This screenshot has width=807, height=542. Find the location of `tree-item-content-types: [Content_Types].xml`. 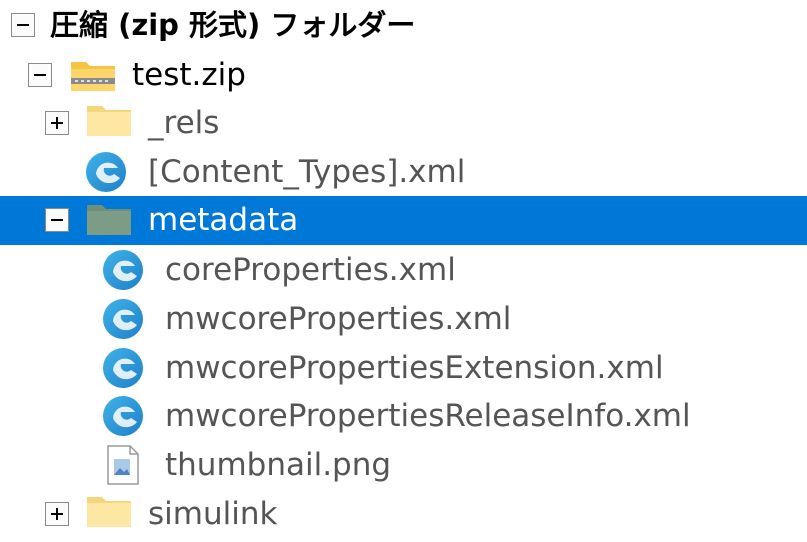

tree-item-content-types: [Content_Types].xml is located at coordinates (403, 172).